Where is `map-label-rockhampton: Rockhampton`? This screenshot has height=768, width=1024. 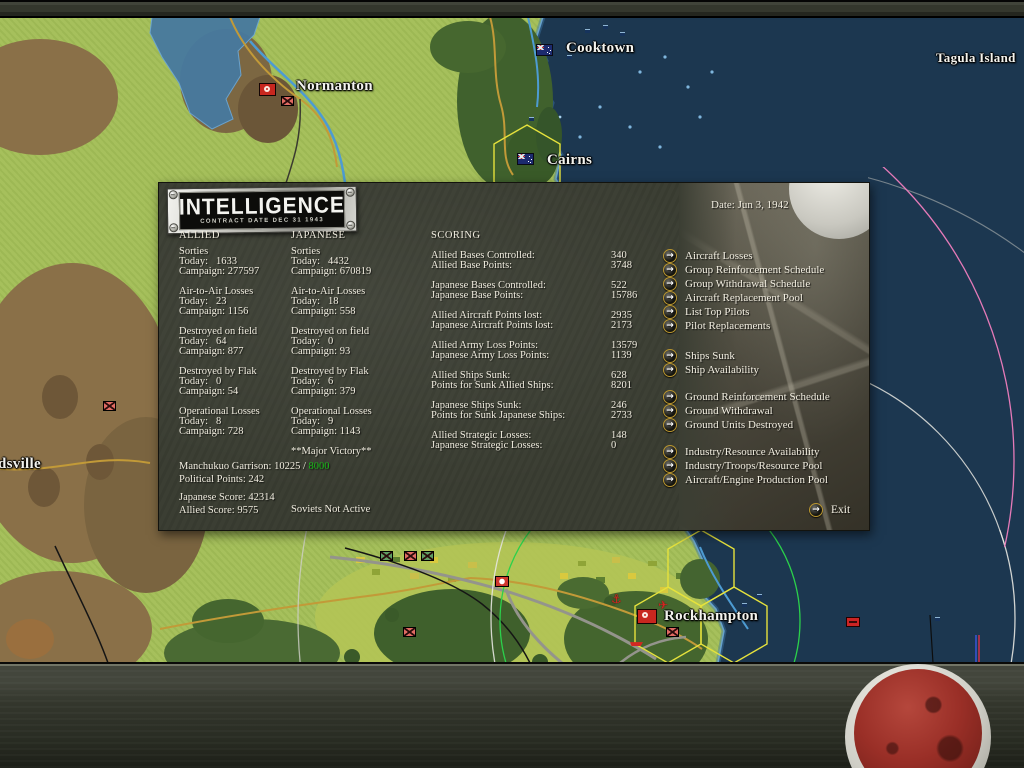 map-label-rockhampton: Rockhampton is located at coordinates (711, 616).